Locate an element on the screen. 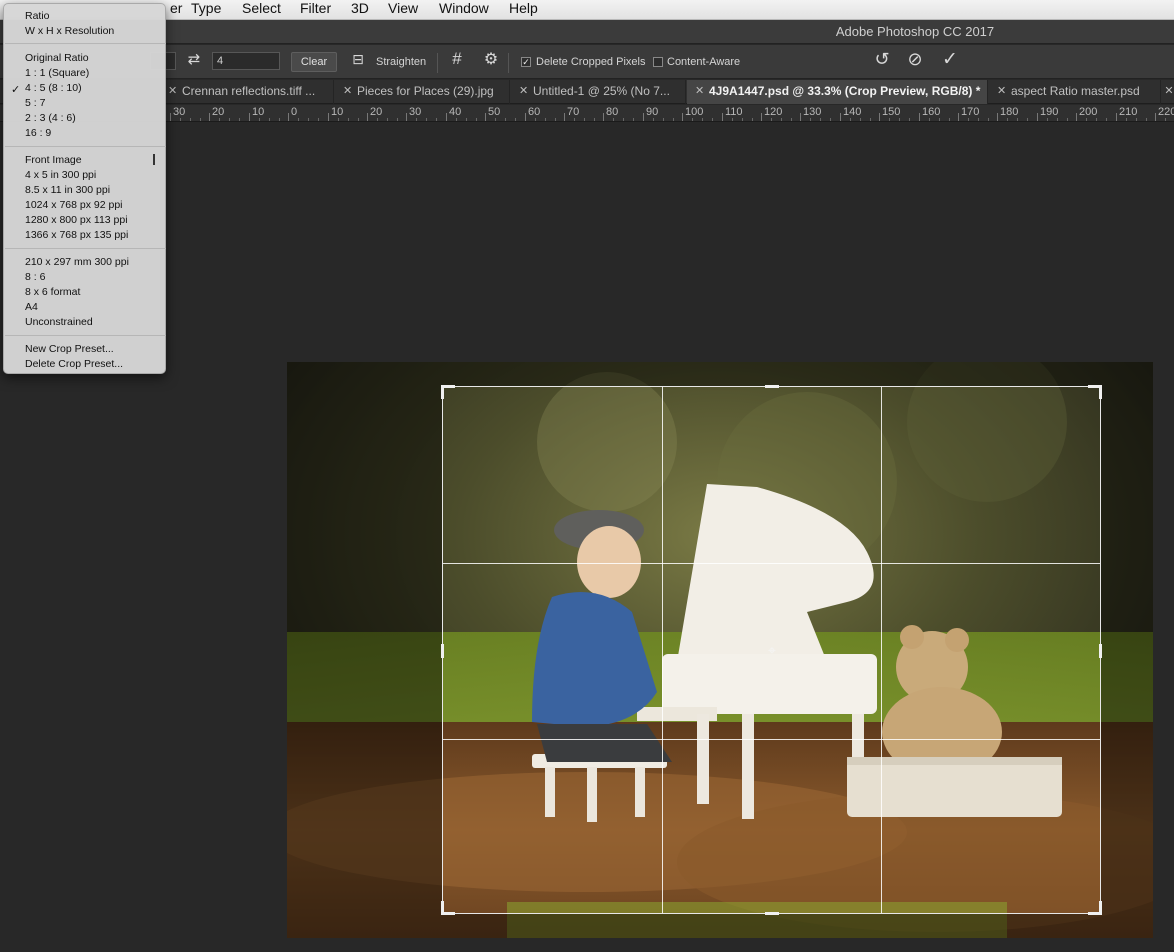 The width and height of the screenshot is (1174, 952). ruler-label: 90 is located at coordinates (652, 112).